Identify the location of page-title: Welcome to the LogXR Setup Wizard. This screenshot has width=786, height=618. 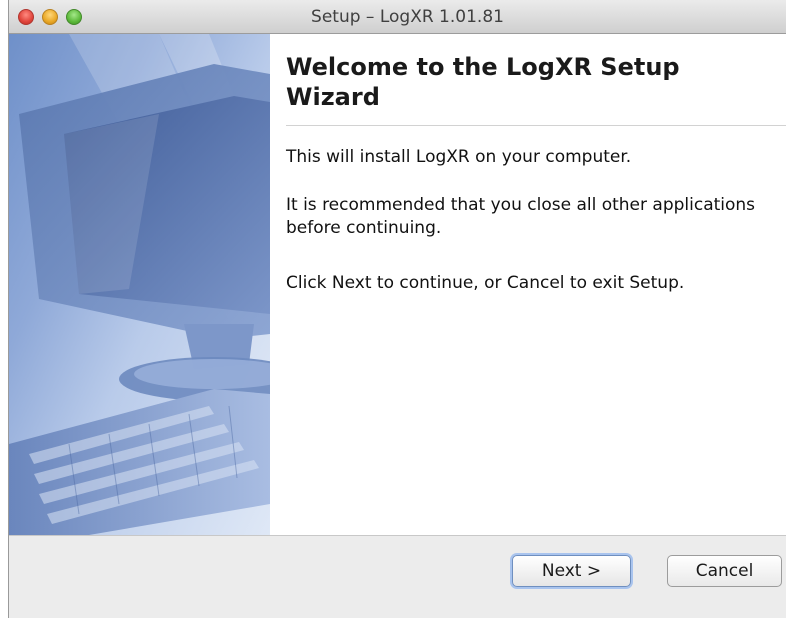
(483, 82).